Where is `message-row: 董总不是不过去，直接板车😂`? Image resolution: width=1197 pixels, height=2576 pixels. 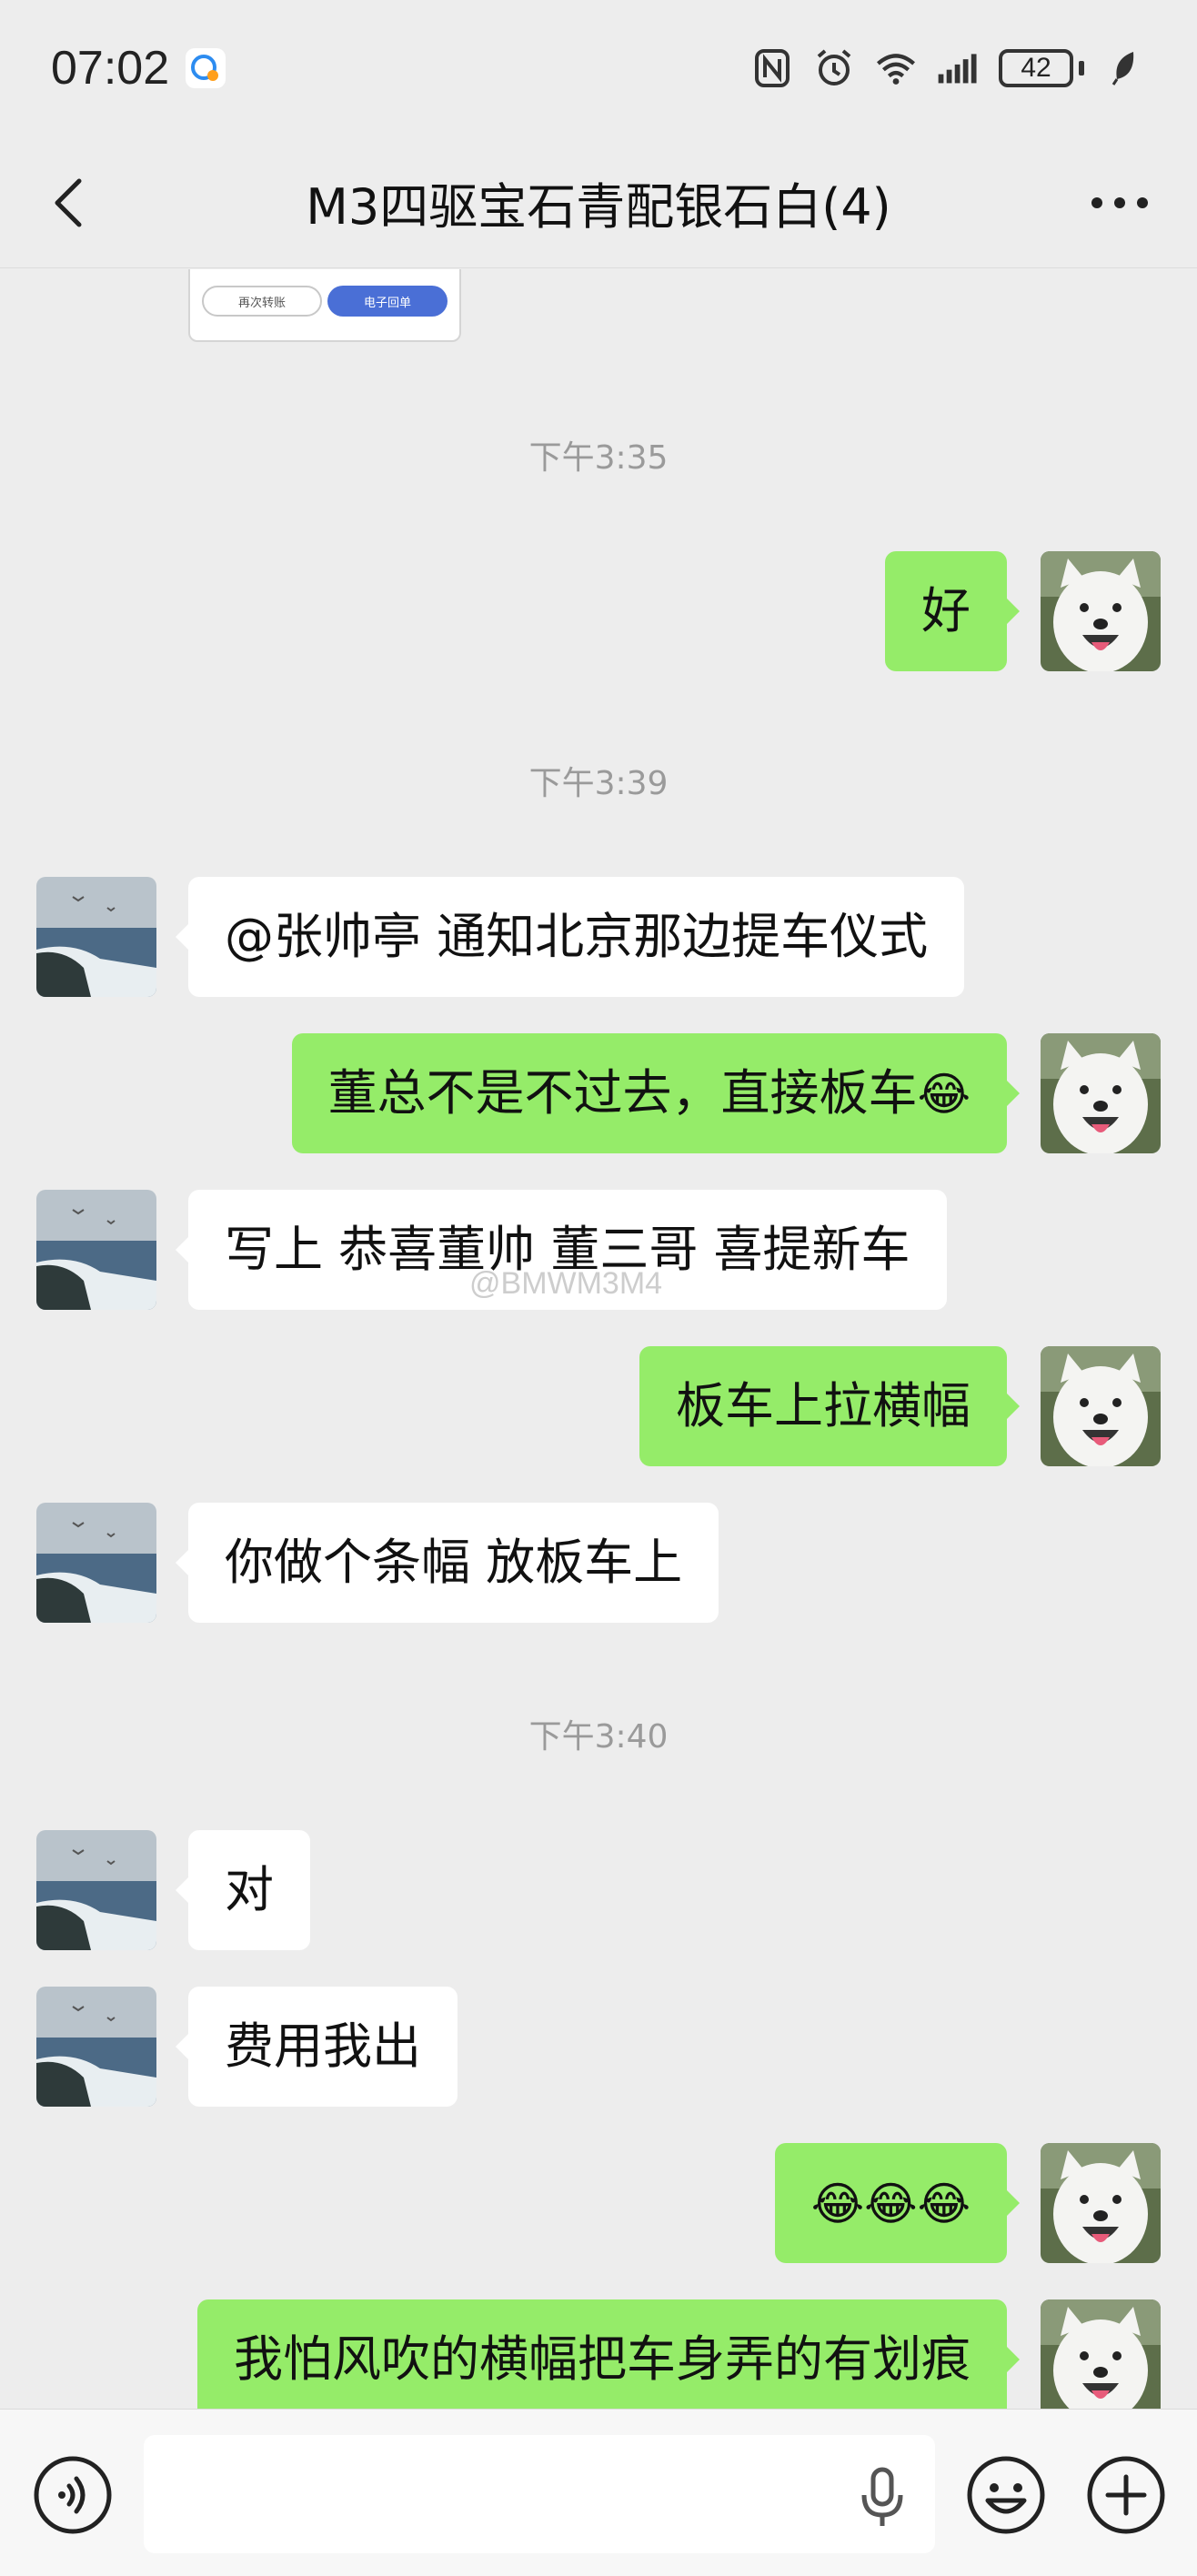 message-row: 董总不是不过去，直接板车😂 is located at coordinates (598, 1093).